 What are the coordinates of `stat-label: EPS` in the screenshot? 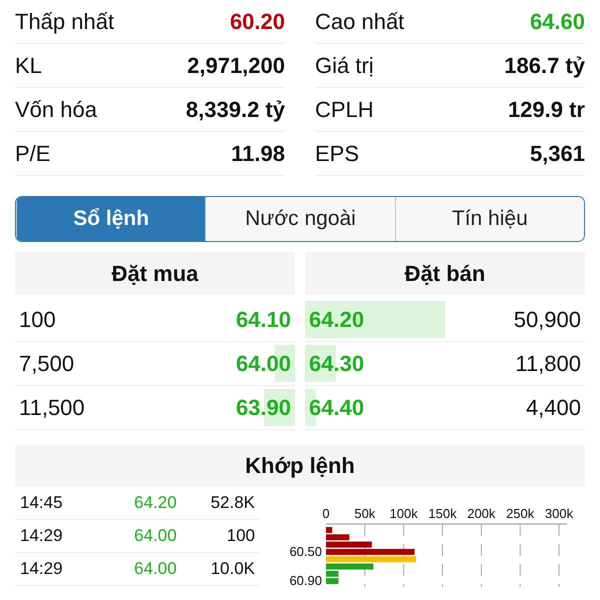 It's located at (337, 153).